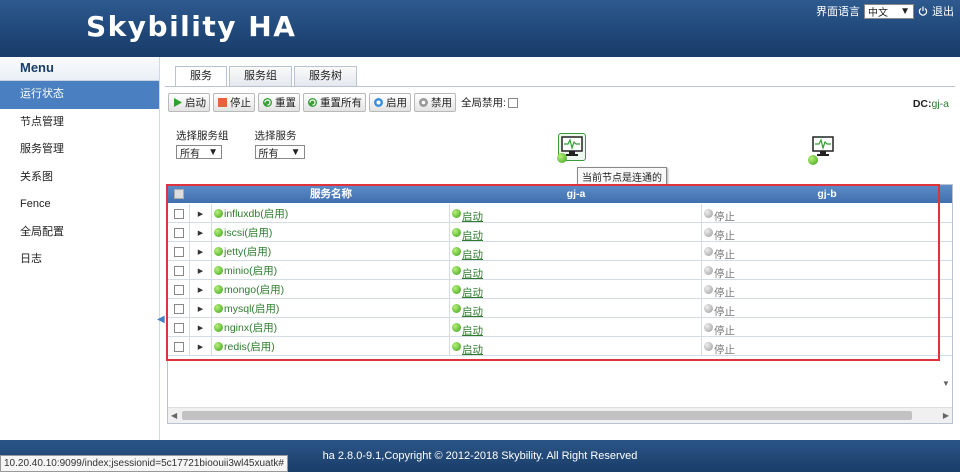 The image size is (960, 472). I want to click on table-row: ▶ jetty(启用) 启动 停止, so click(560, 251).